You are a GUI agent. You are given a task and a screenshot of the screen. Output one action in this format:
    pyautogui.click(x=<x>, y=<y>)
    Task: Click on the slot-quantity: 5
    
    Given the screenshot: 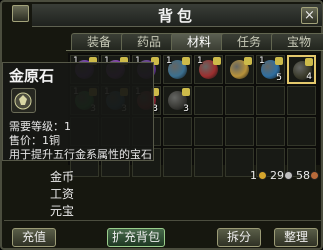 What is the action you would take?
    pyautogui.click(x=279, y=78)
    